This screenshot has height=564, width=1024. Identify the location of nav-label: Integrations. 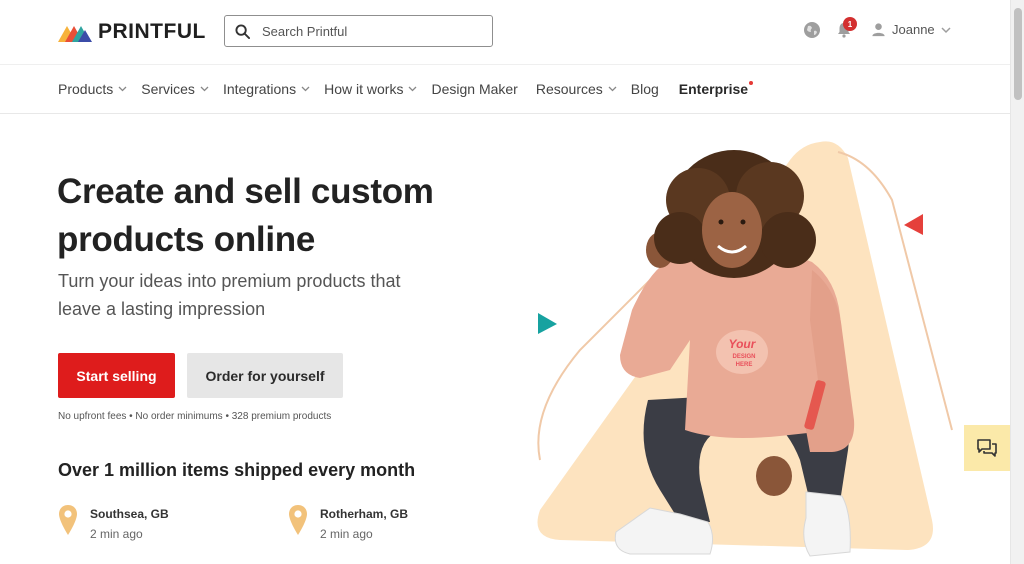
(259, 89).